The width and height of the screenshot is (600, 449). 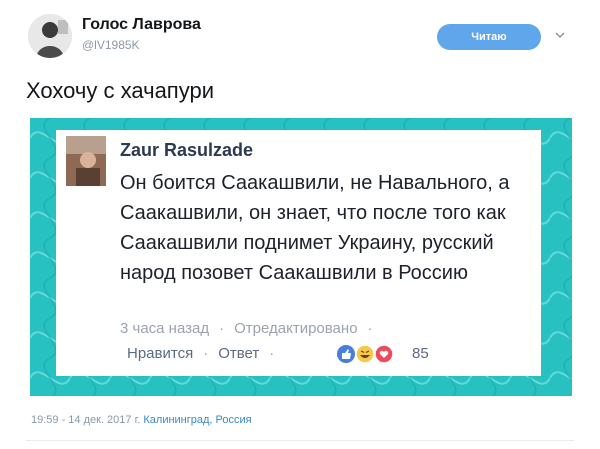 What do you see at coordinates (300, 440) in the screenshot?
I see `divider` at bounding box center [300, 440].